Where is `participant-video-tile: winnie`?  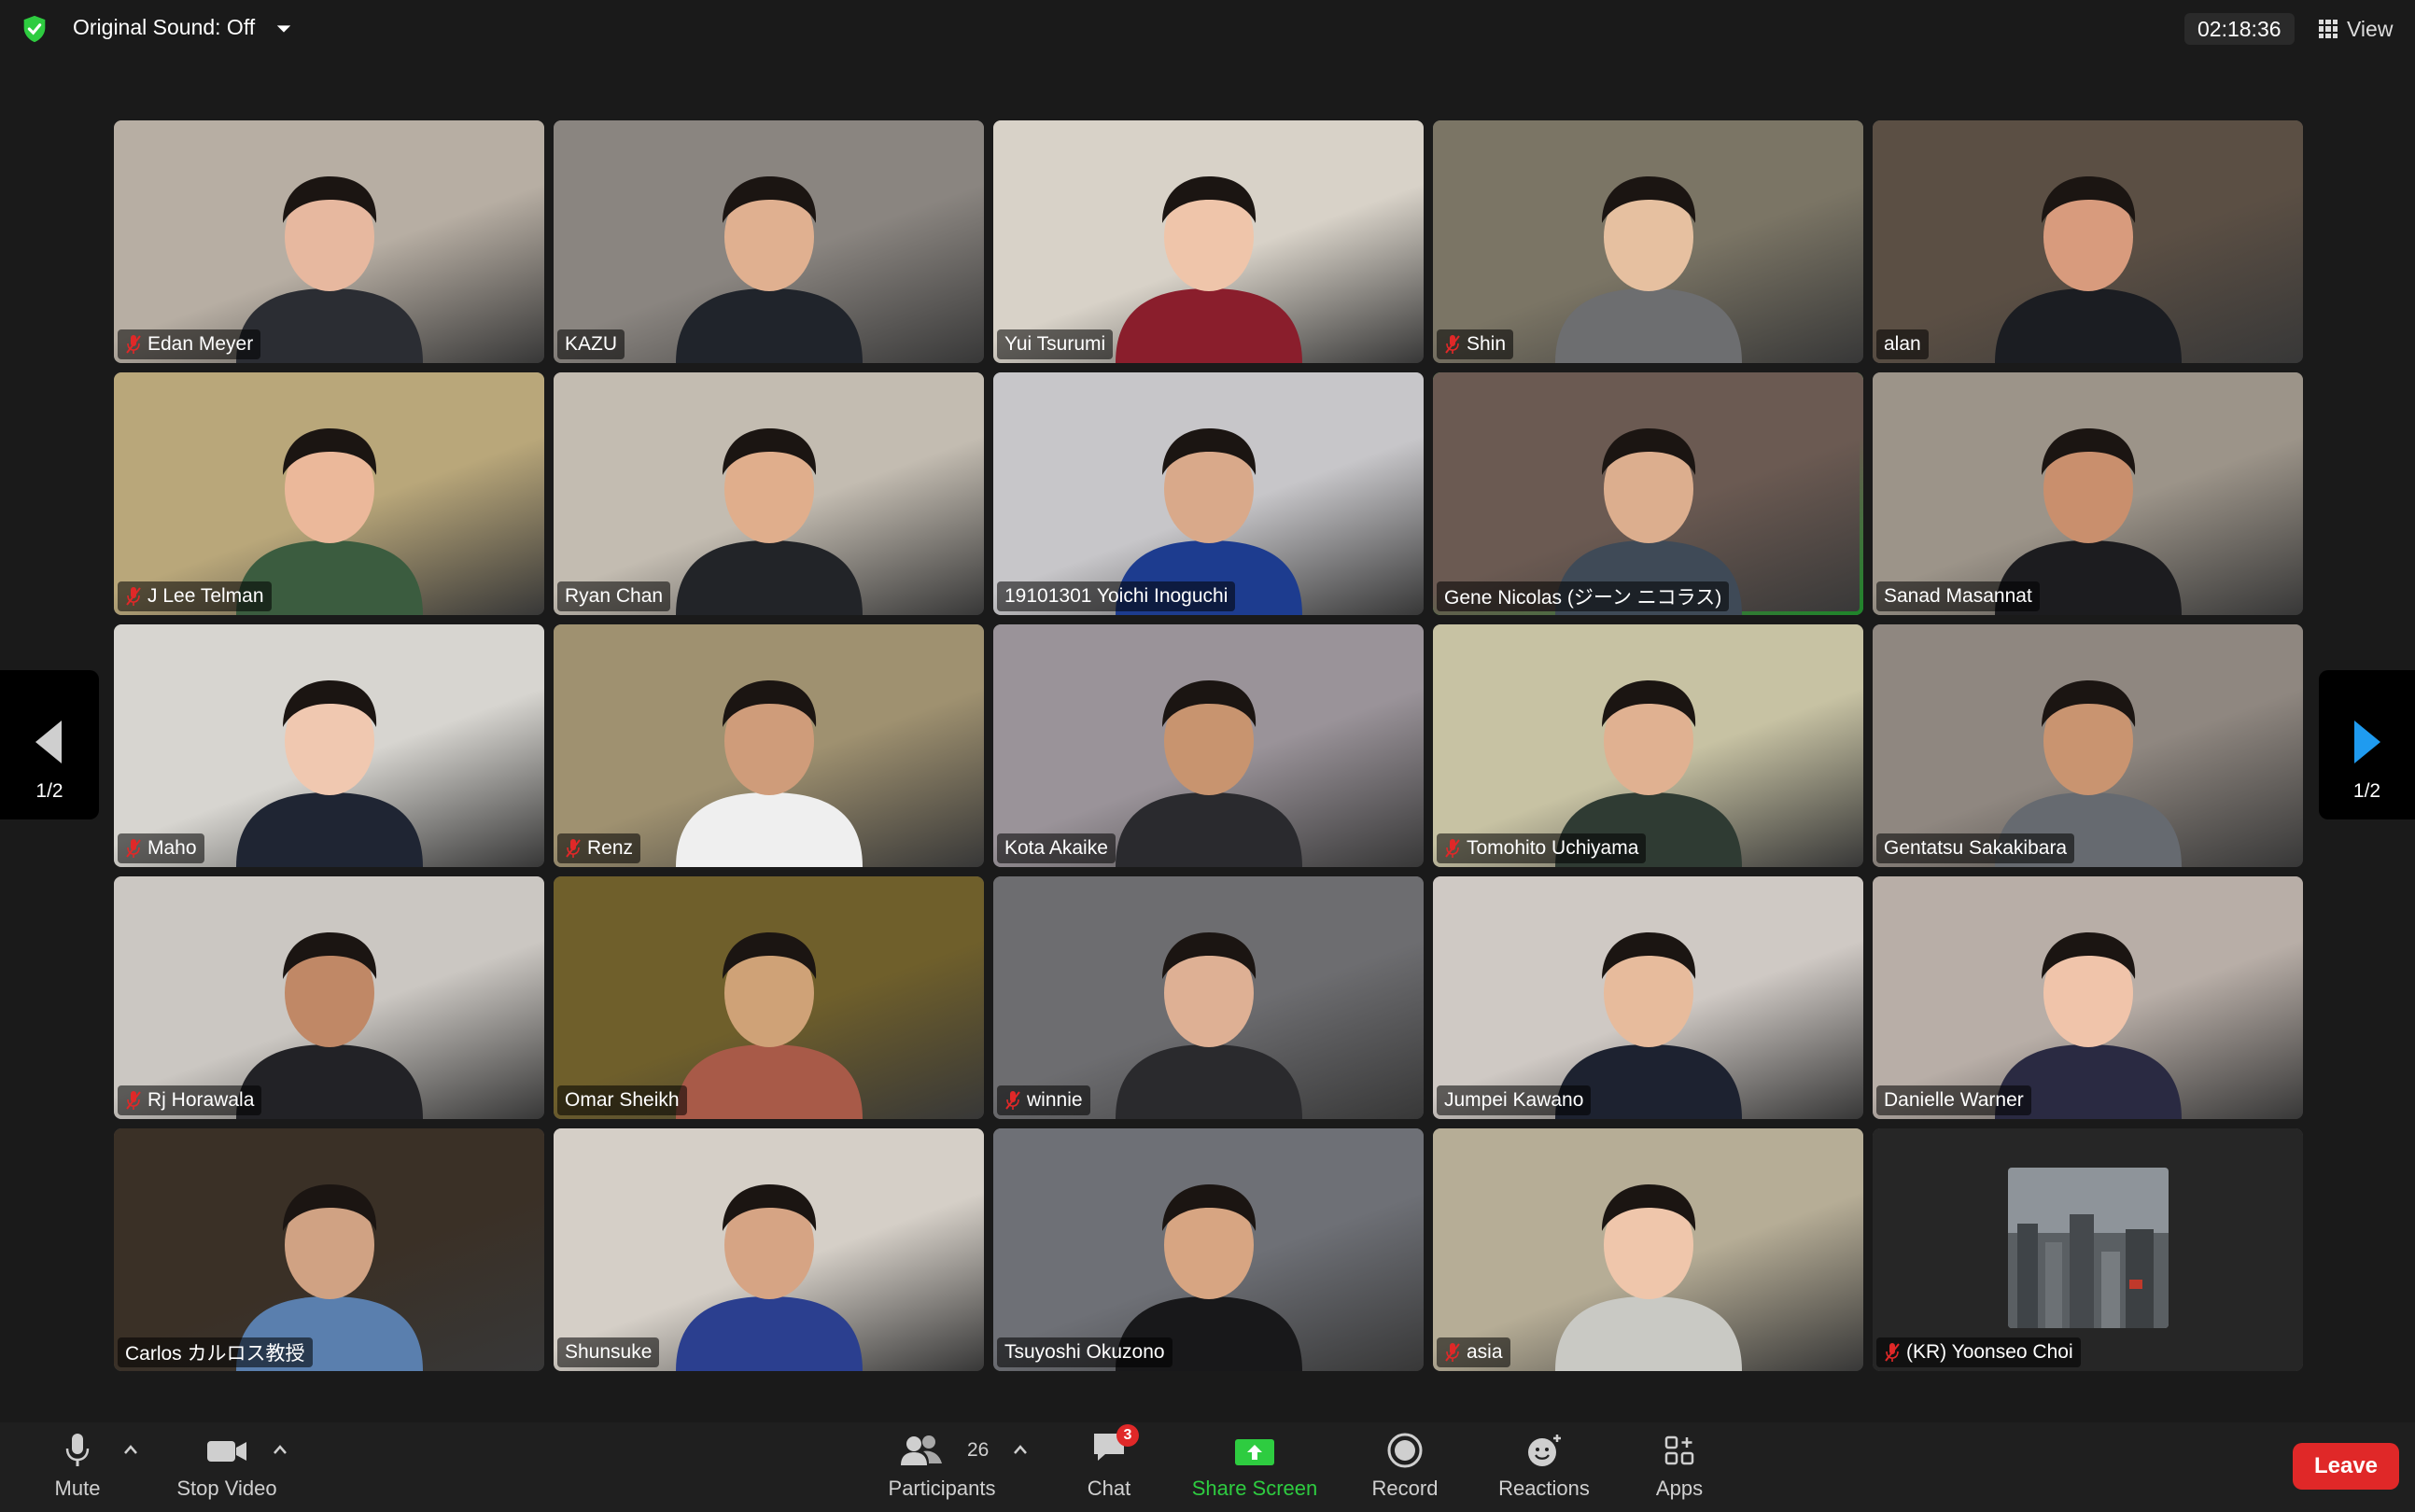
participant-video-tile: winnie is located at coordinates (1208, 997).